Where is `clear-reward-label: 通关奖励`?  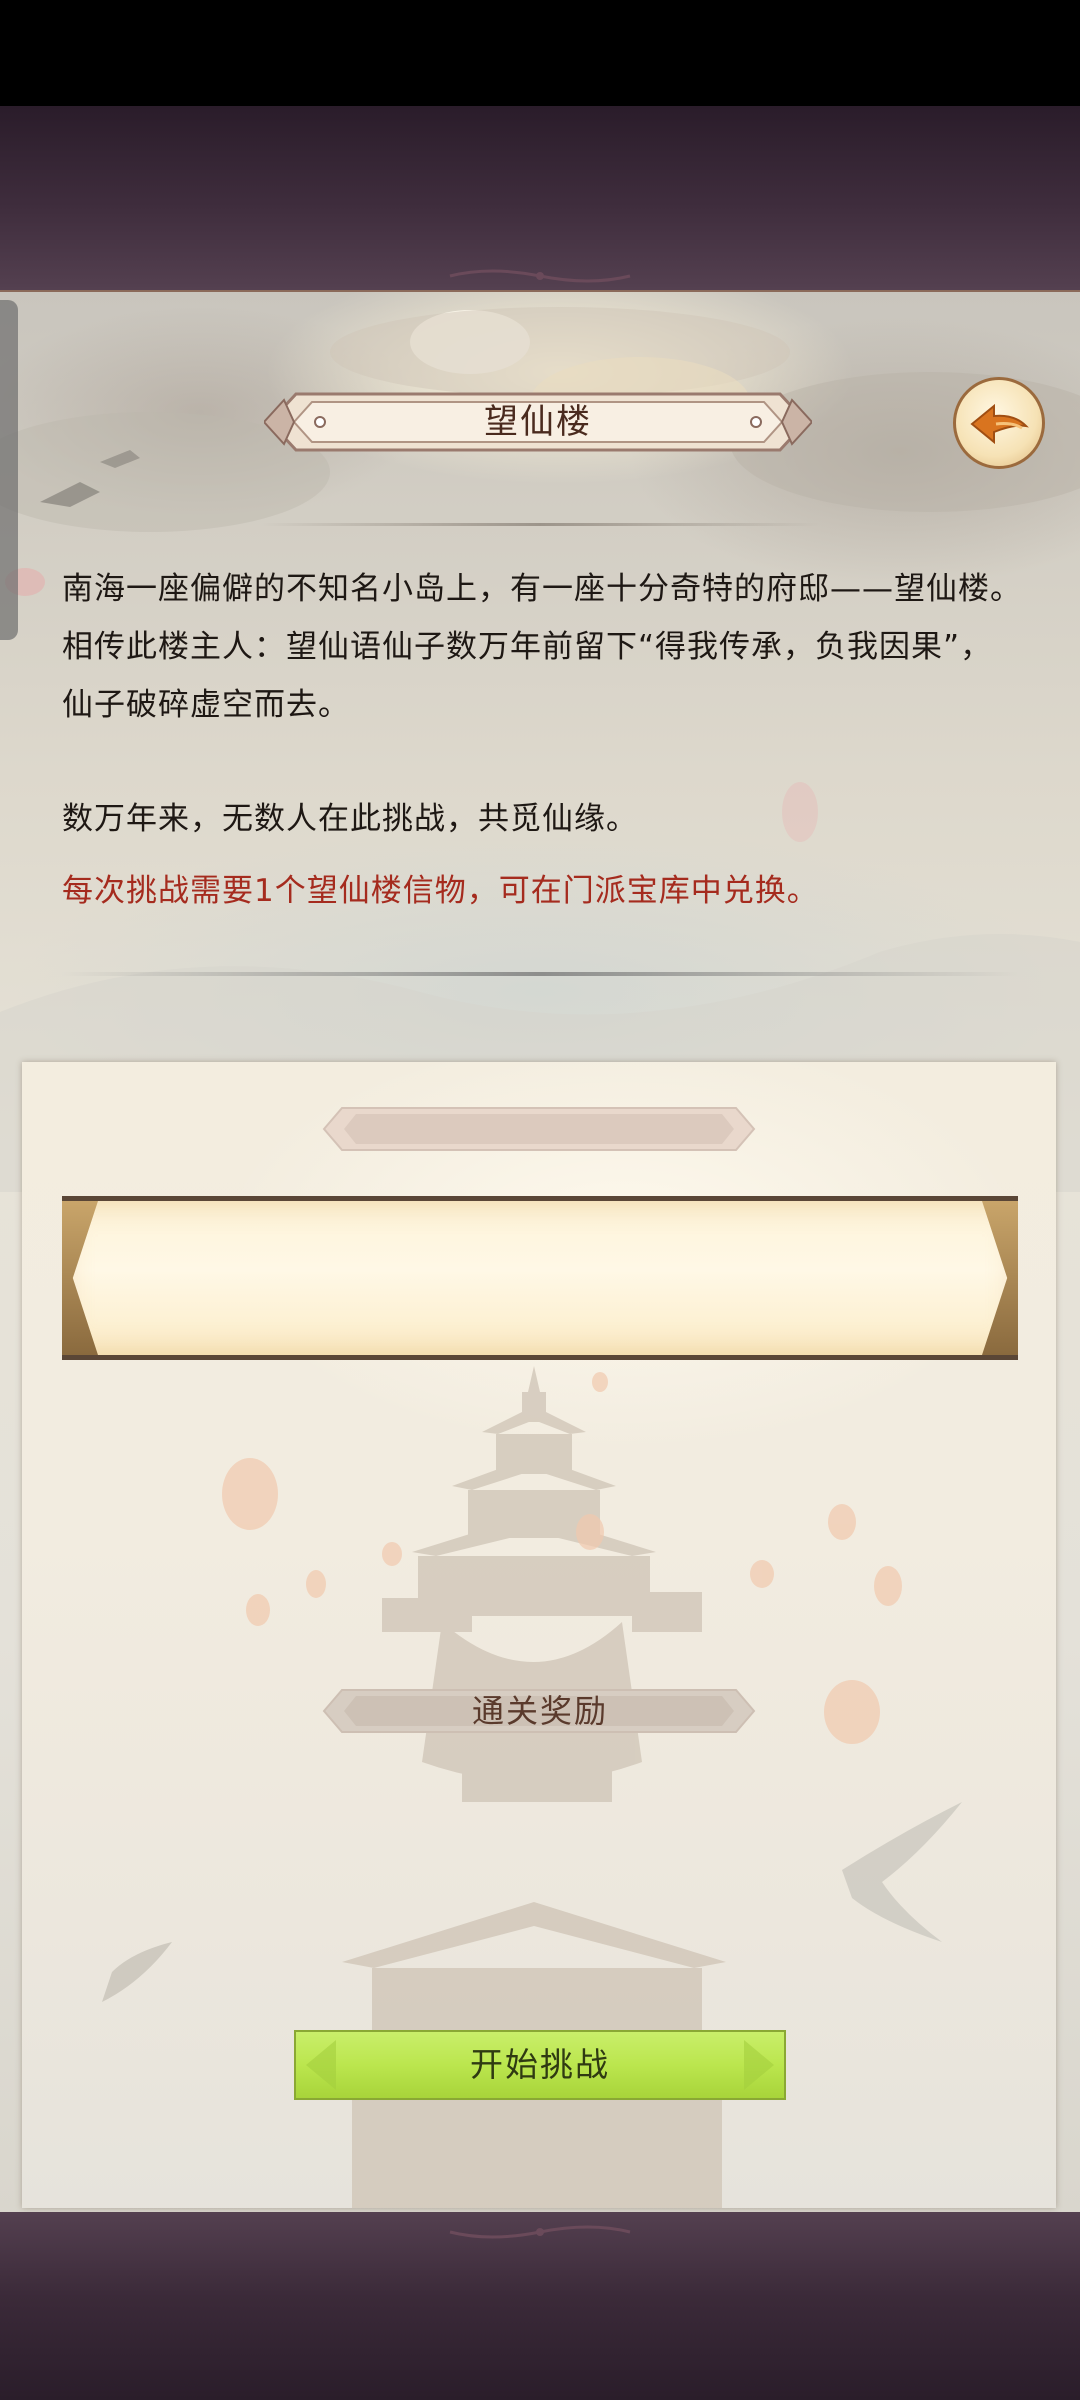 clear-reward-label: 通关奖励 is located at coordinates (539, 1711).